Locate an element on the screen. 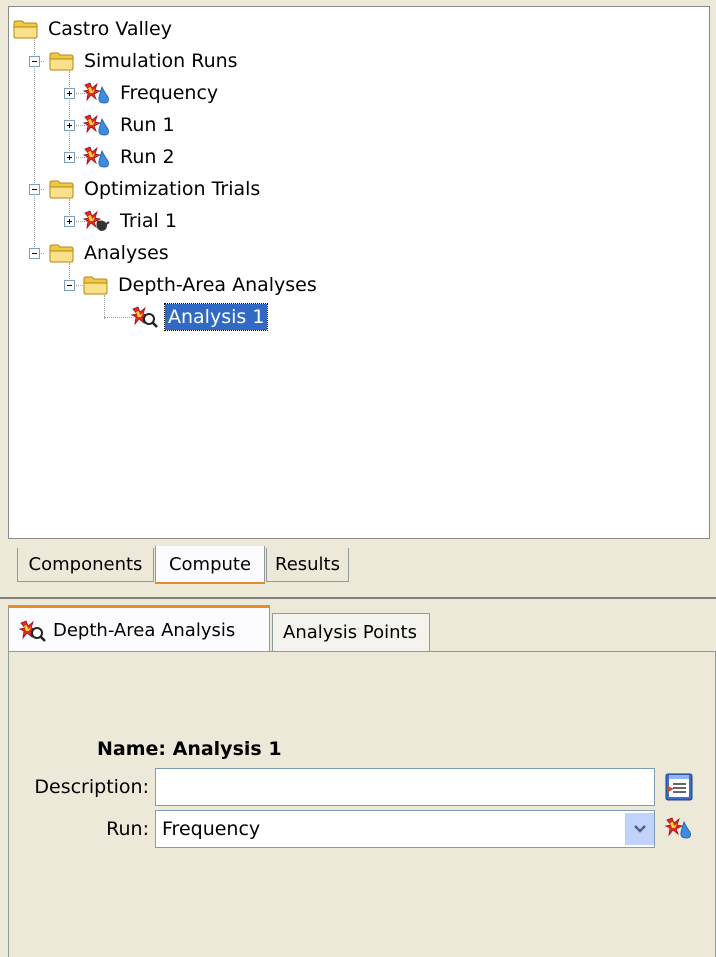 The width and height of the screenshot is (716, 957). tab-depth-area-analysis: Depth-Area Analysis is located at coordinates (139, 629).